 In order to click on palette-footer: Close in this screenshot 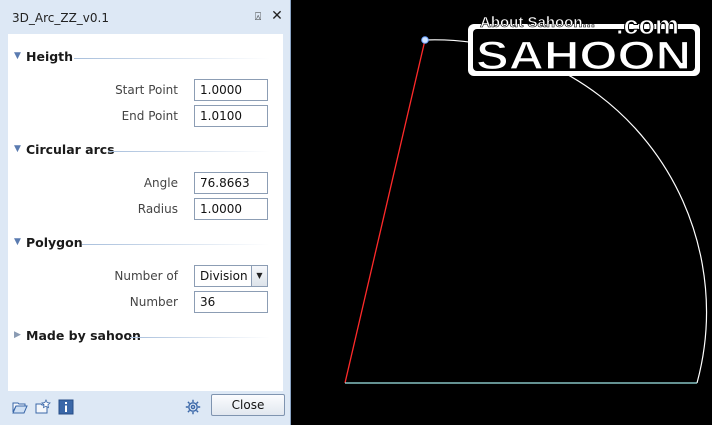, I will do `click(145, 408)`.